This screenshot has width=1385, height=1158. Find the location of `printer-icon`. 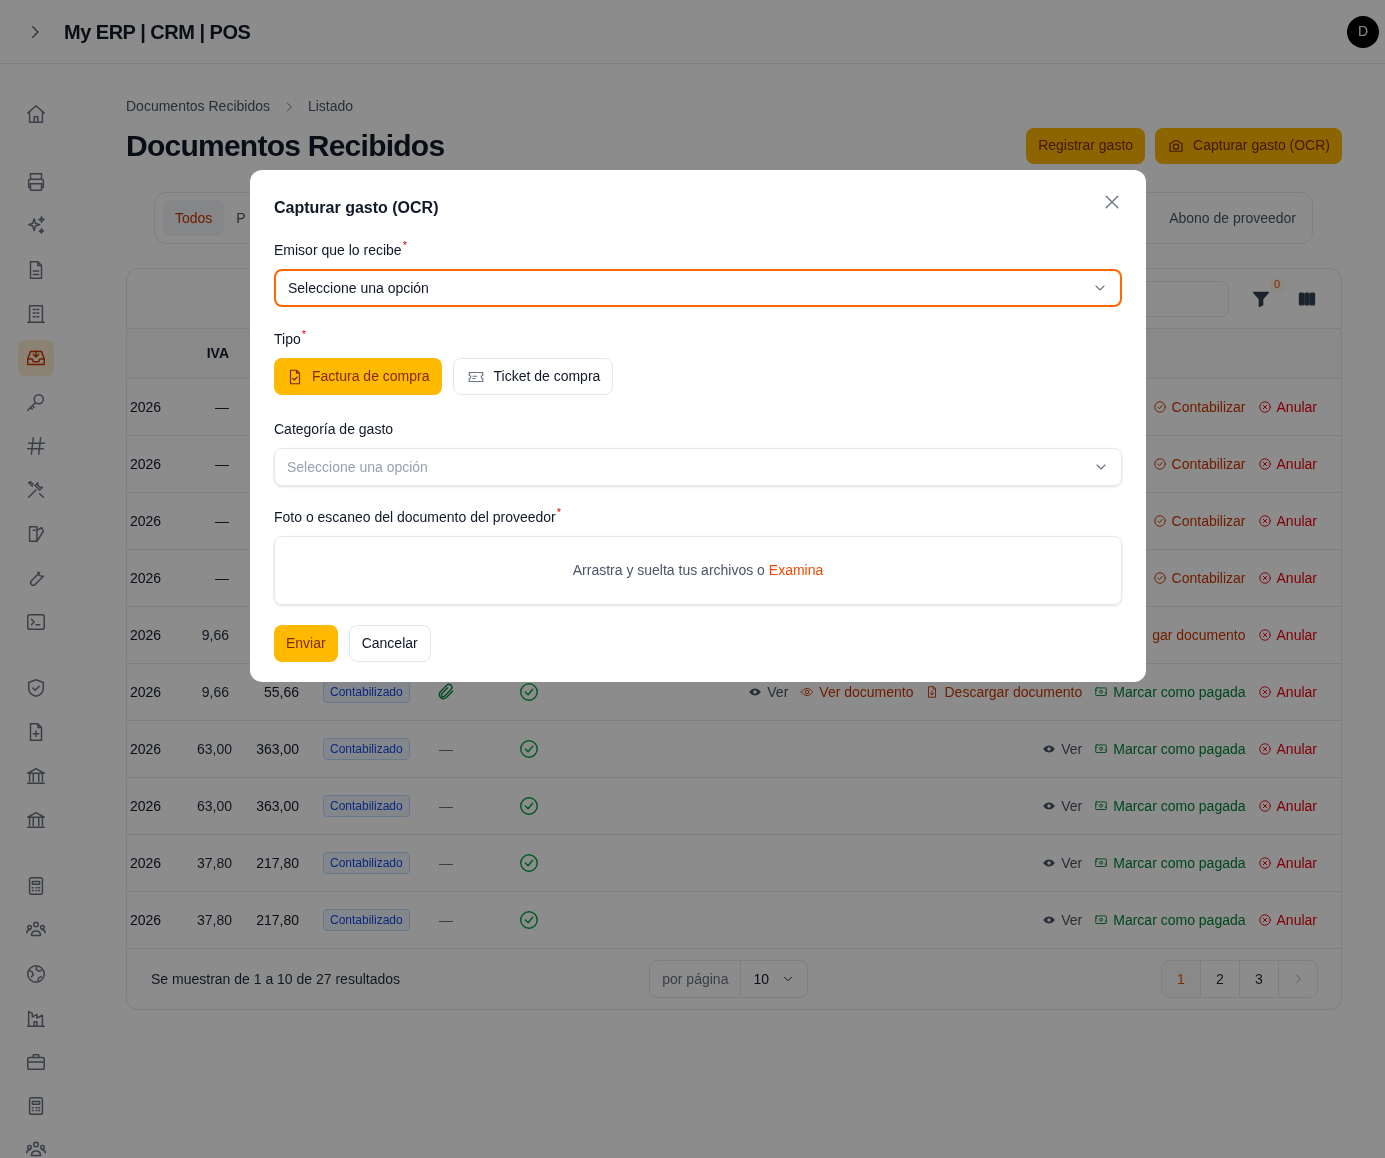

printer-icon is located at coordinates (36, 182).